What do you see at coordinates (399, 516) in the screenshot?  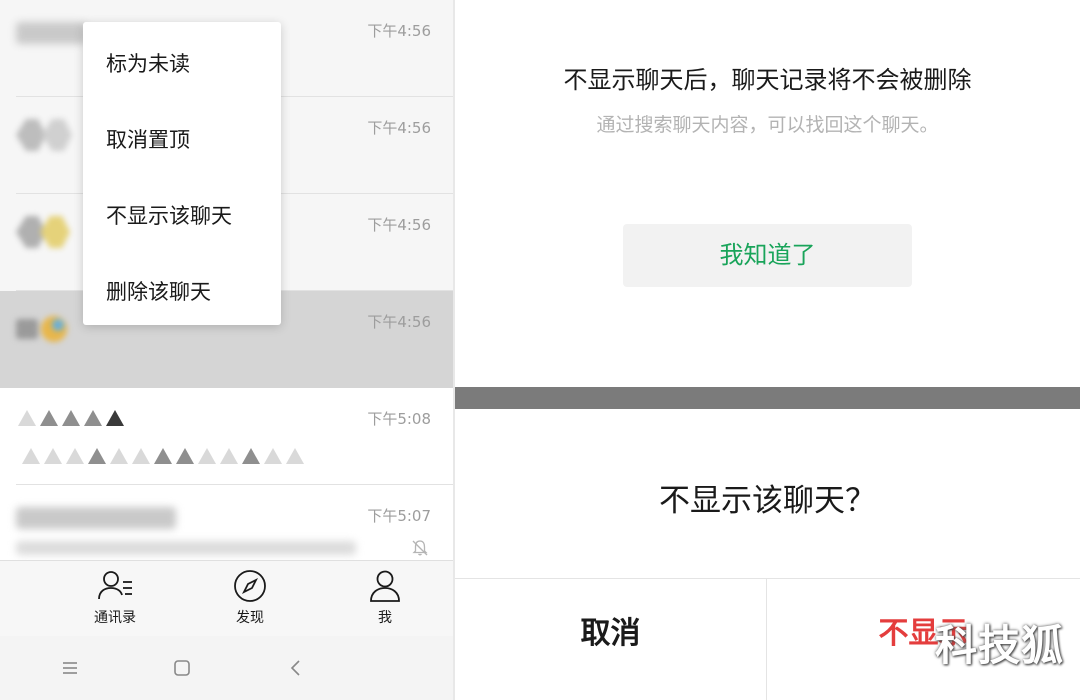 I see `chat-time: 下午5:07` at bounding box center [399, 516].